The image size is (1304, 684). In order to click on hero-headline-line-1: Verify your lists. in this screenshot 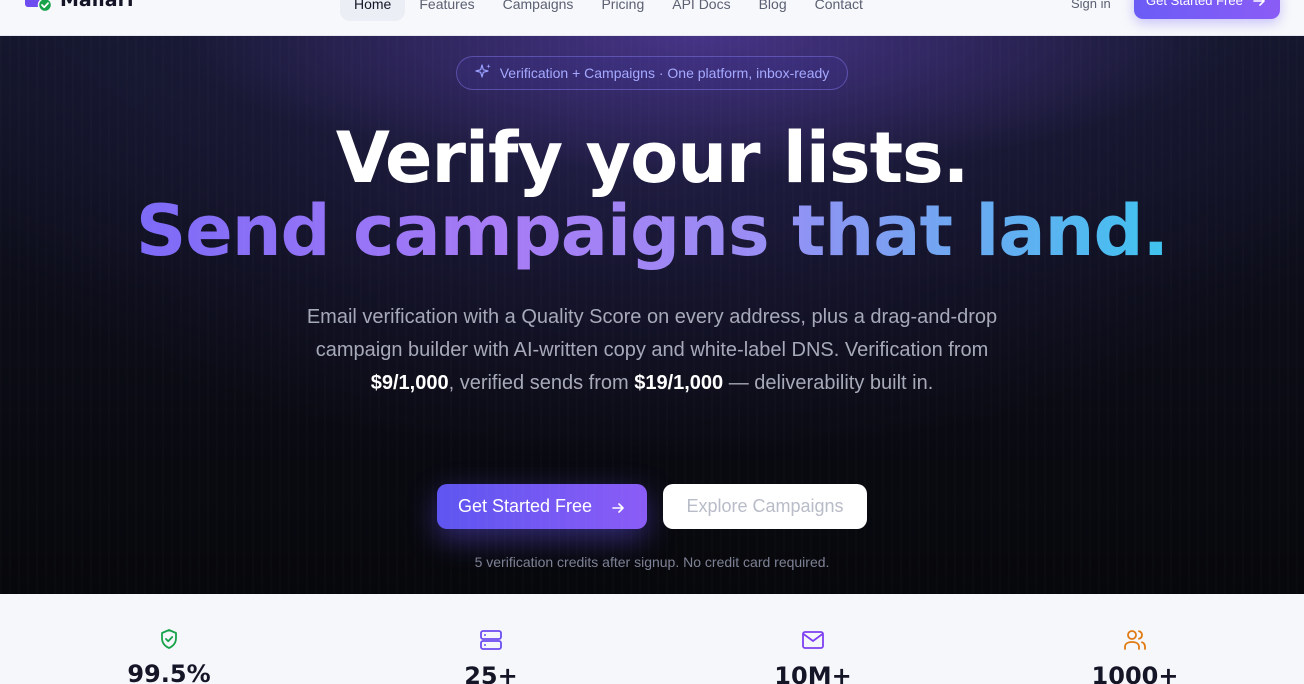, I will do `click(652, 158)`.